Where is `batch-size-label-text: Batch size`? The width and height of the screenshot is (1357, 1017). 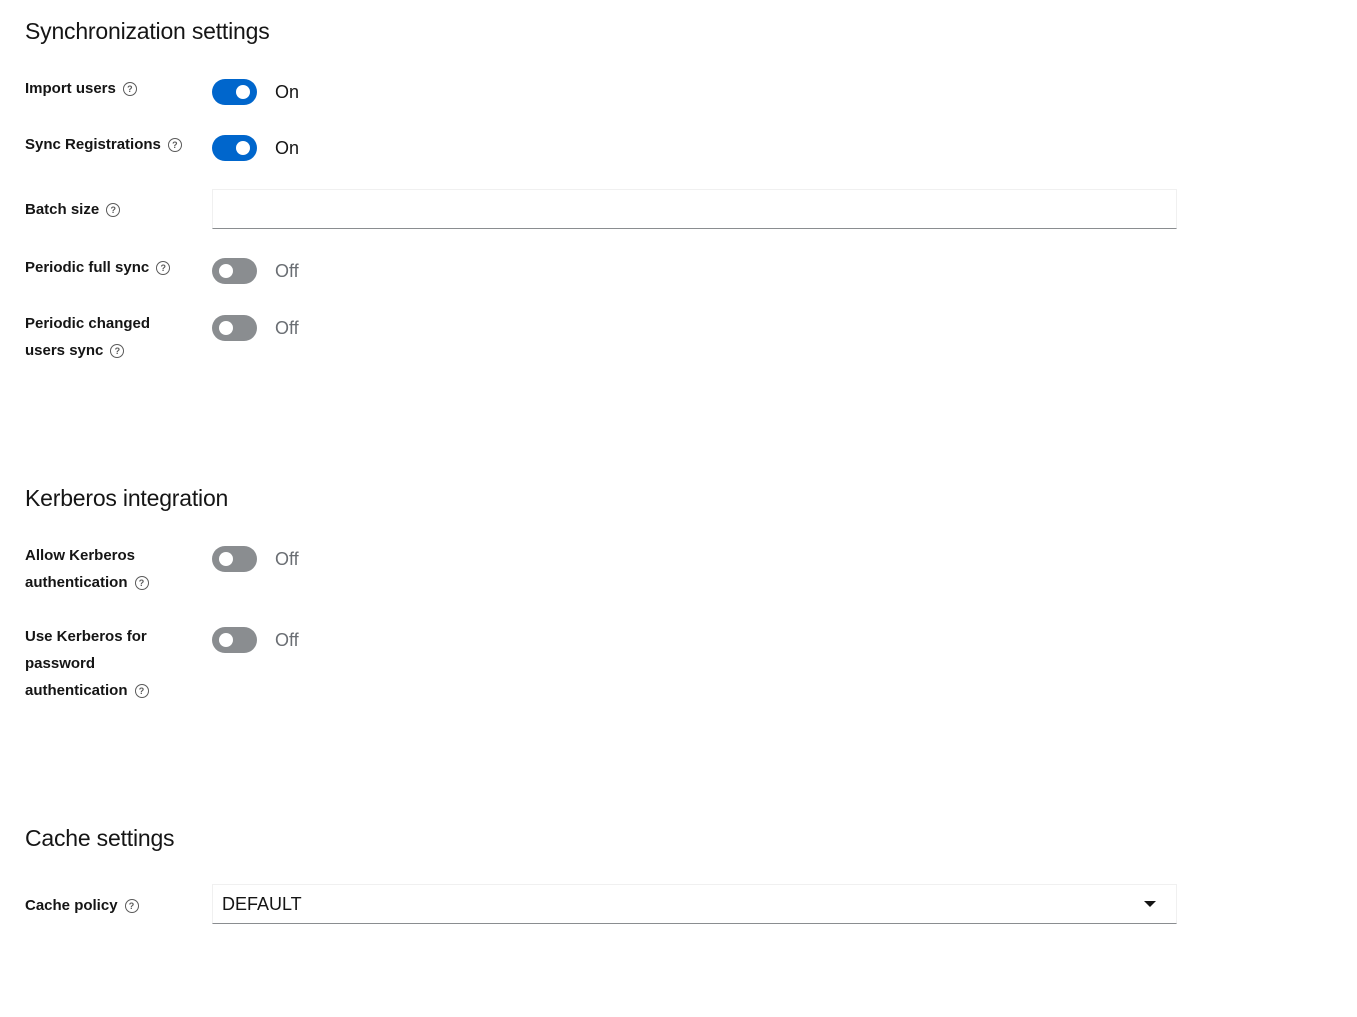 batch-size-label-text: Batch size is located at coordinates (62, 209).